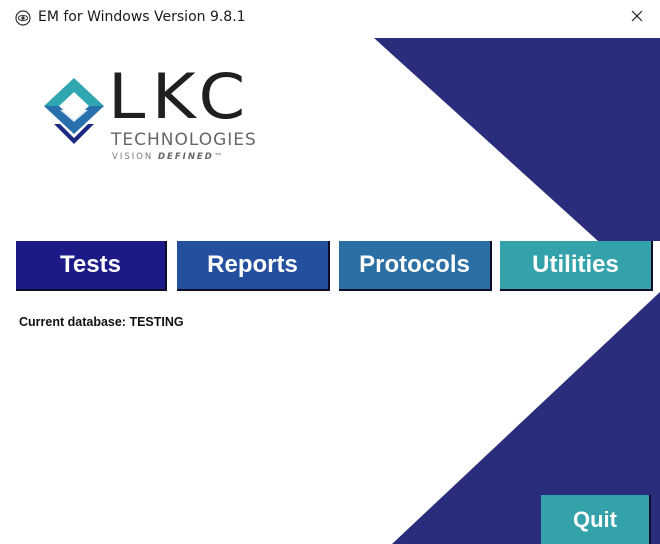  What do you see at coordinates (415, 266) in the screenshot?
I see `protocols-button: Protocols` at bounding box center [415, 266].